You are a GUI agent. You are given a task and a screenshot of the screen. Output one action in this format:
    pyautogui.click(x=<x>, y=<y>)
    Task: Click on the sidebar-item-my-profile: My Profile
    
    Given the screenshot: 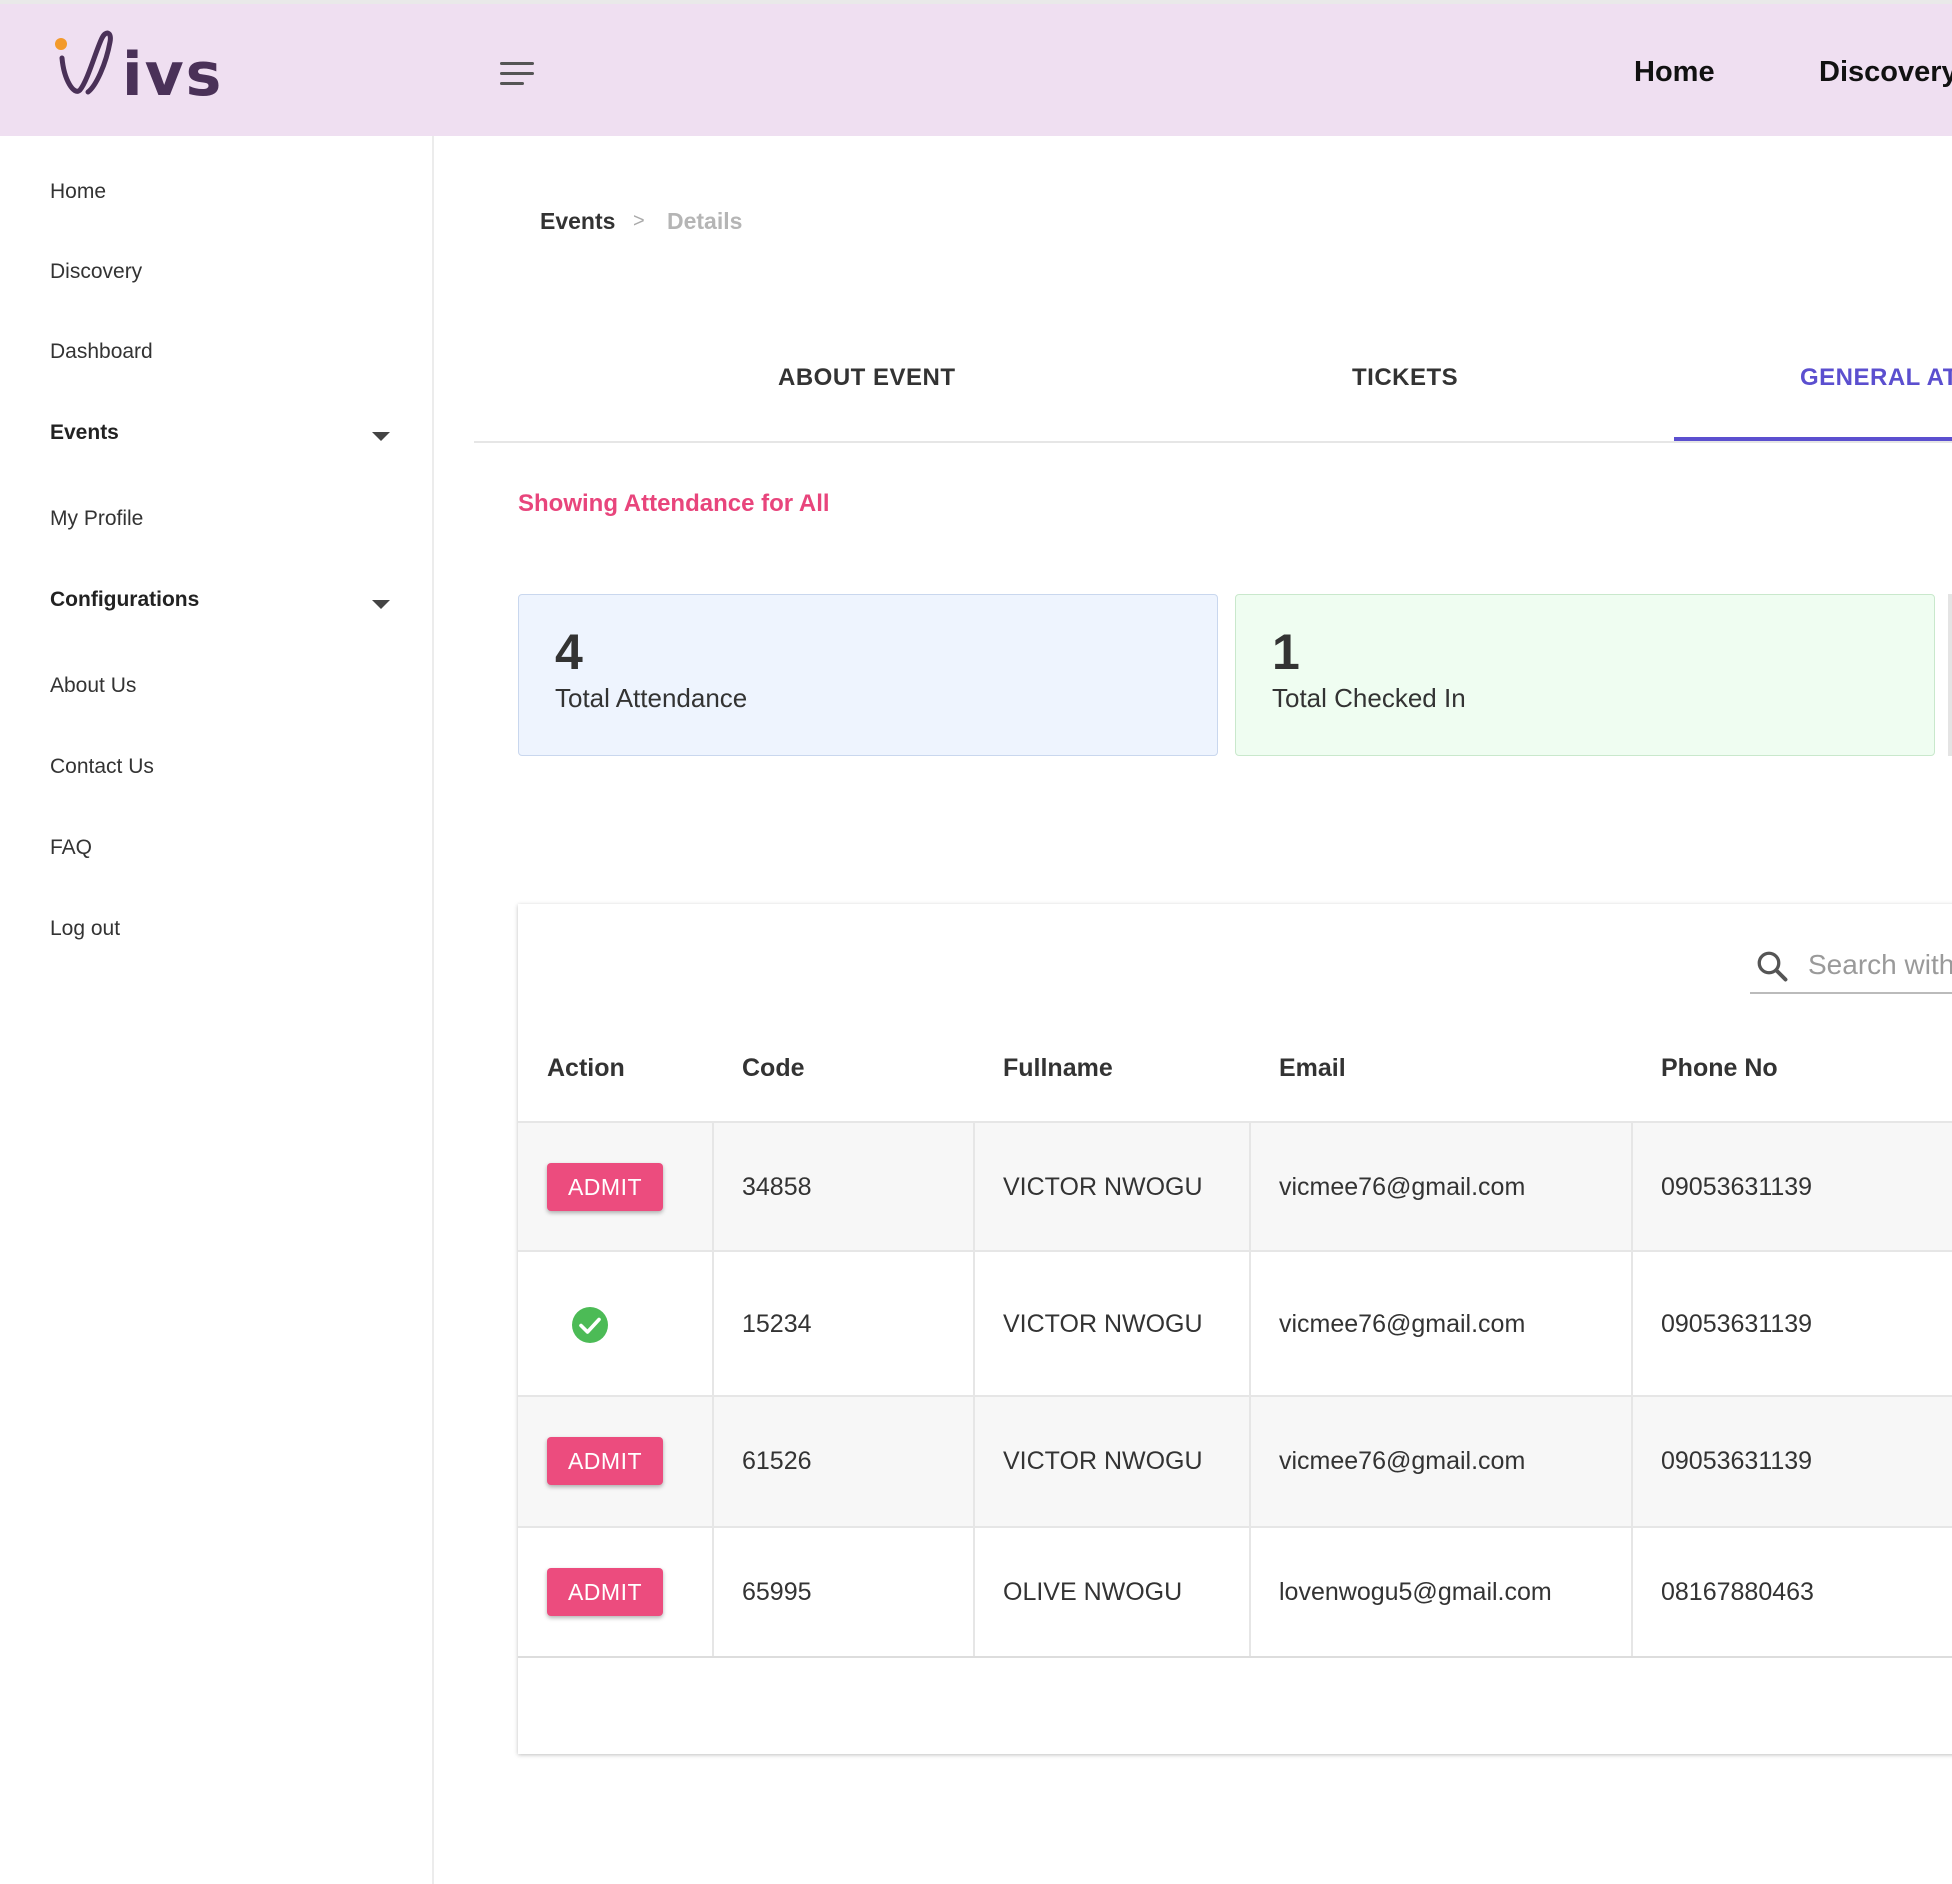 What is the action you would take?
    pyautogui.click(x=96, y=519)
    